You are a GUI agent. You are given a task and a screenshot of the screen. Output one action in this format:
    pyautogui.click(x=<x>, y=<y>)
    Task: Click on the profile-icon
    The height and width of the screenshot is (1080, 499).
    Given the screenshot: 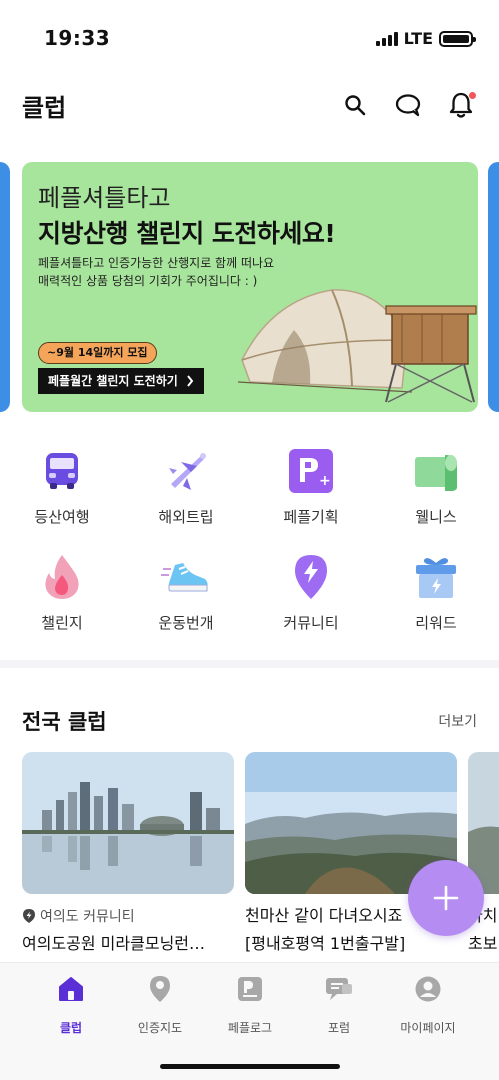 What is the action you would take?
    pyautogui.click(x=428, y=989)
    